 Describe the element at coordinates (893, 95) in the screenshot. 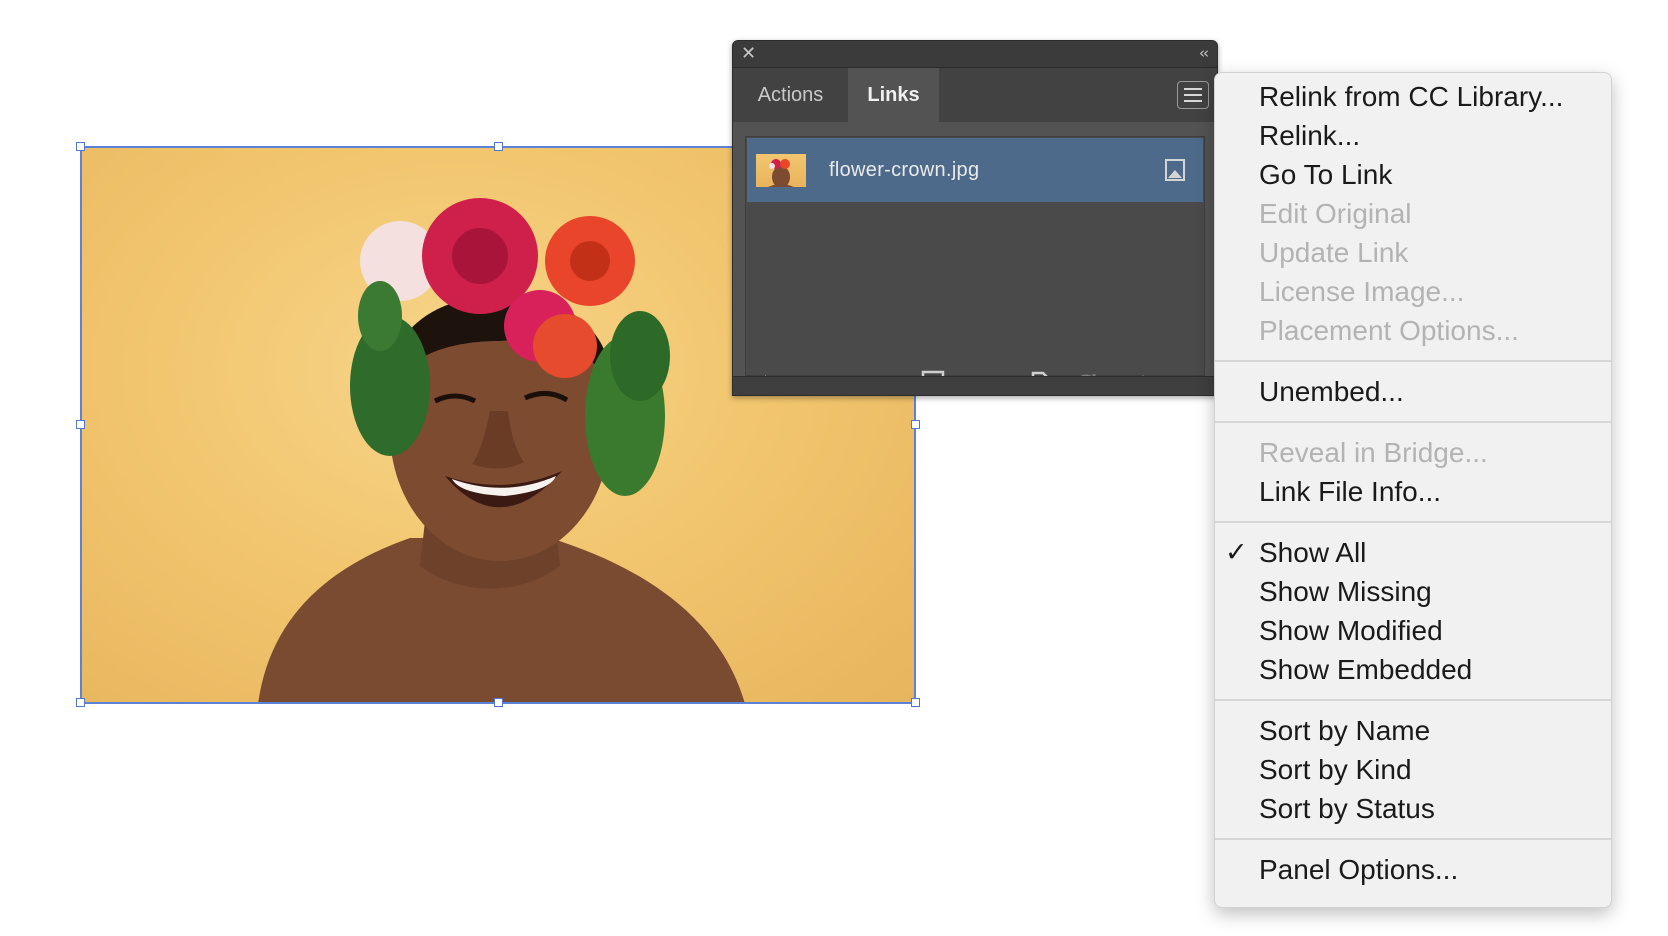

I see `tab-links: Links` at that location.